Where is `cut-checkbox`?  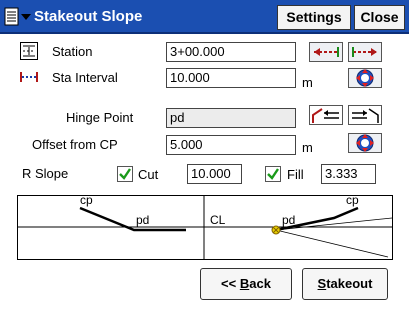
cut-checkbox is located at coordinates (125, 174).